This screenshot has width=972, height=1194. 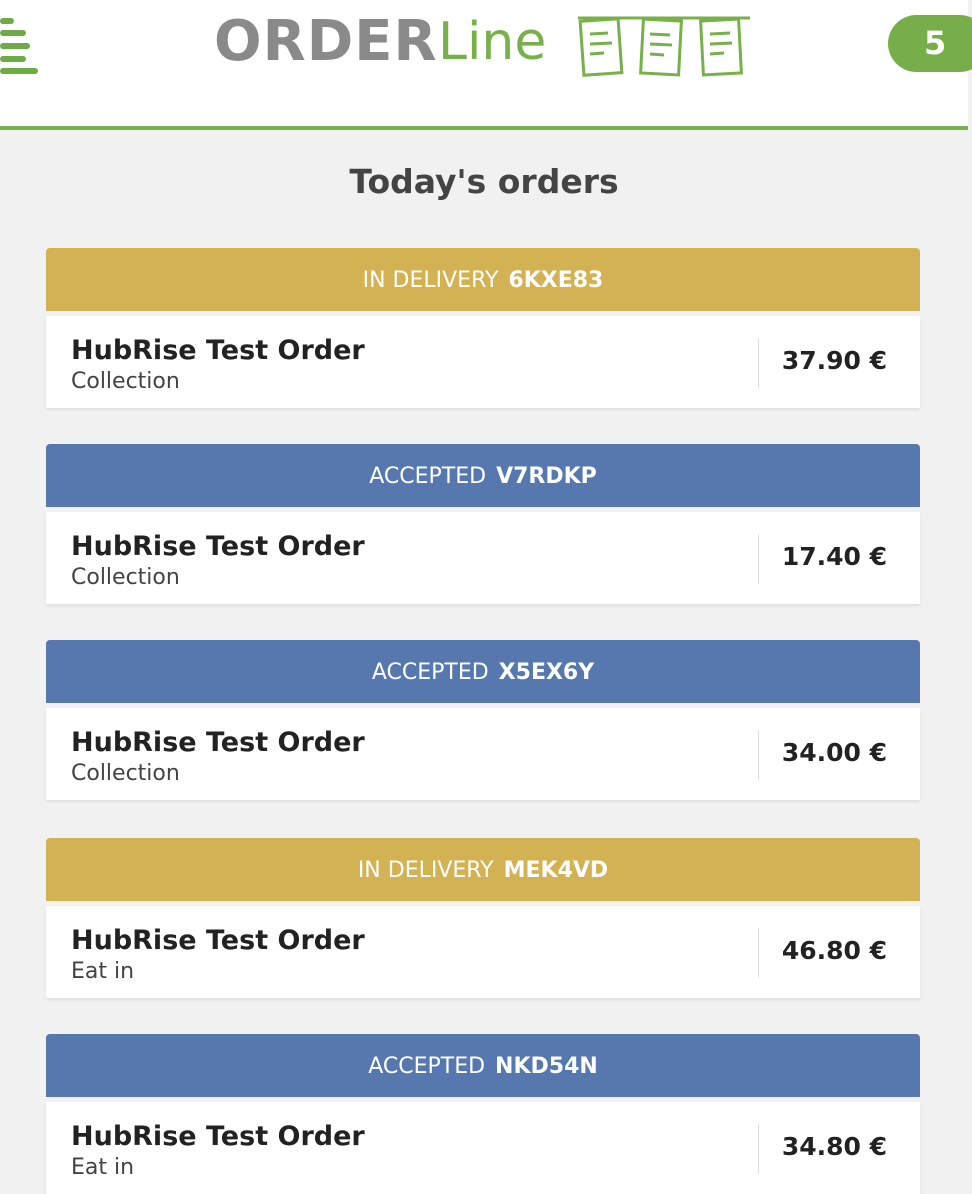 I want to click on hamburger-menu-icon, so click(x=20, y=46).